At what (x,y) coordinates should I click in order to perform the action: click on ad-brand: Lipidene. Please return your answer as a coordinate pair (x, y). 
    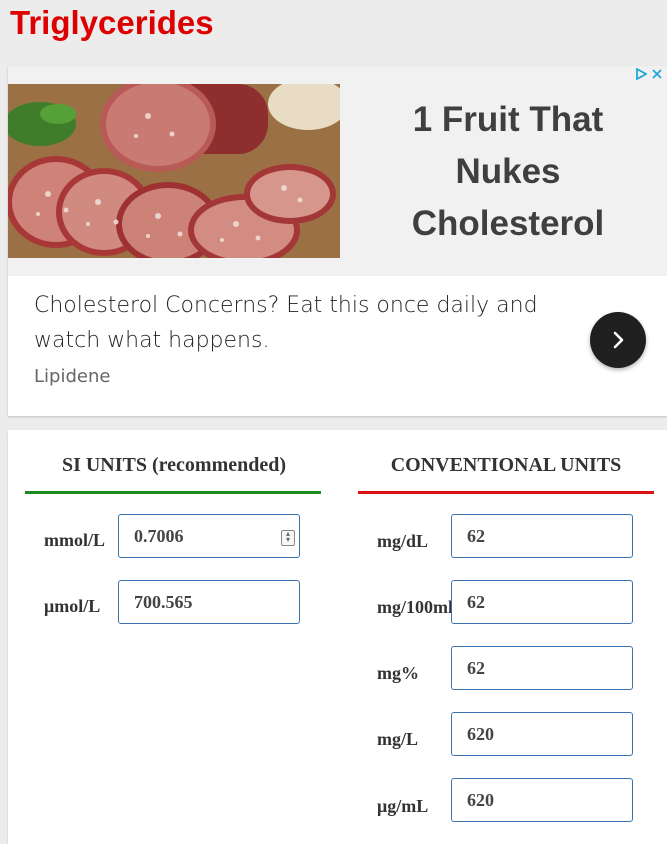
    Looking at the image, I should click on (72, 376).